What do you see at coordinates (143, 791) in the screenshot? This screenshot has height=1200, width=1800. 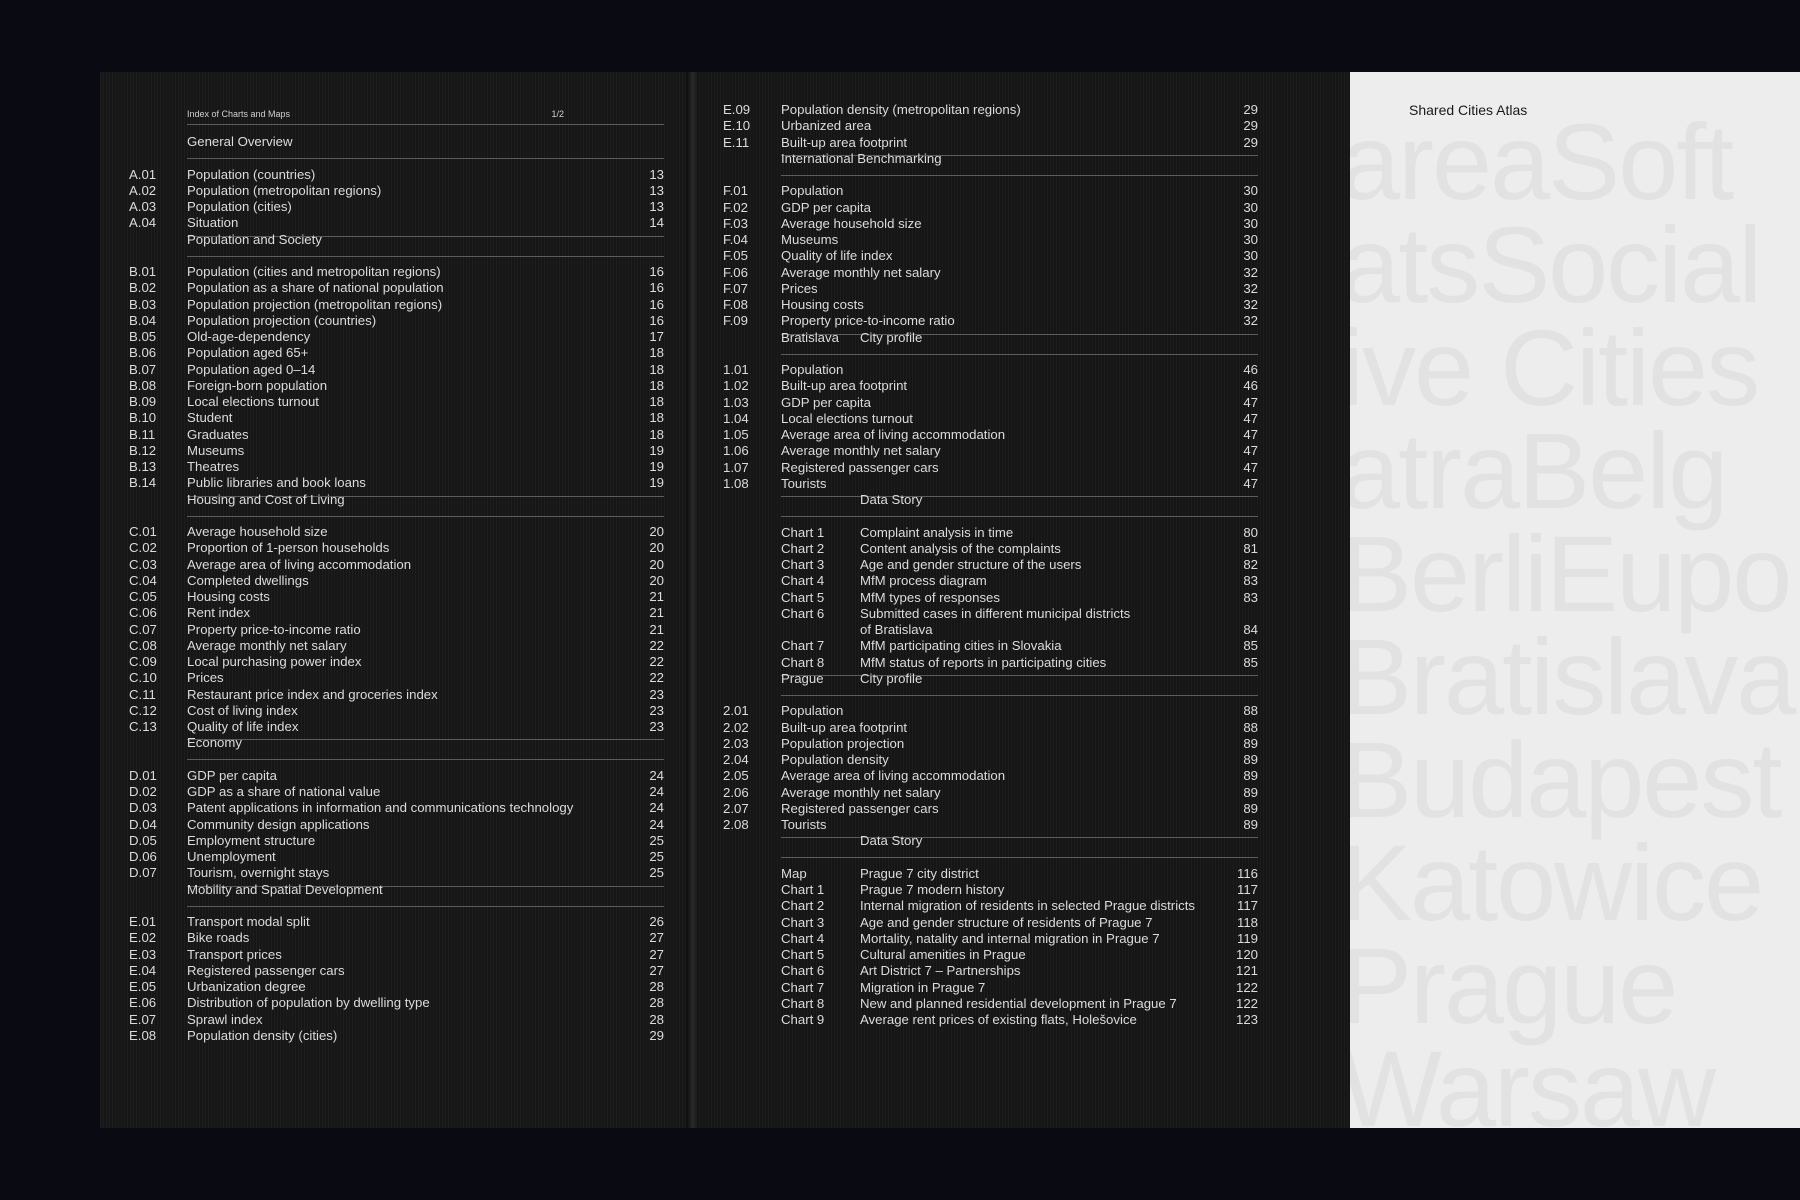 I see `index-code: D.02` at bounding box center [143, 791].